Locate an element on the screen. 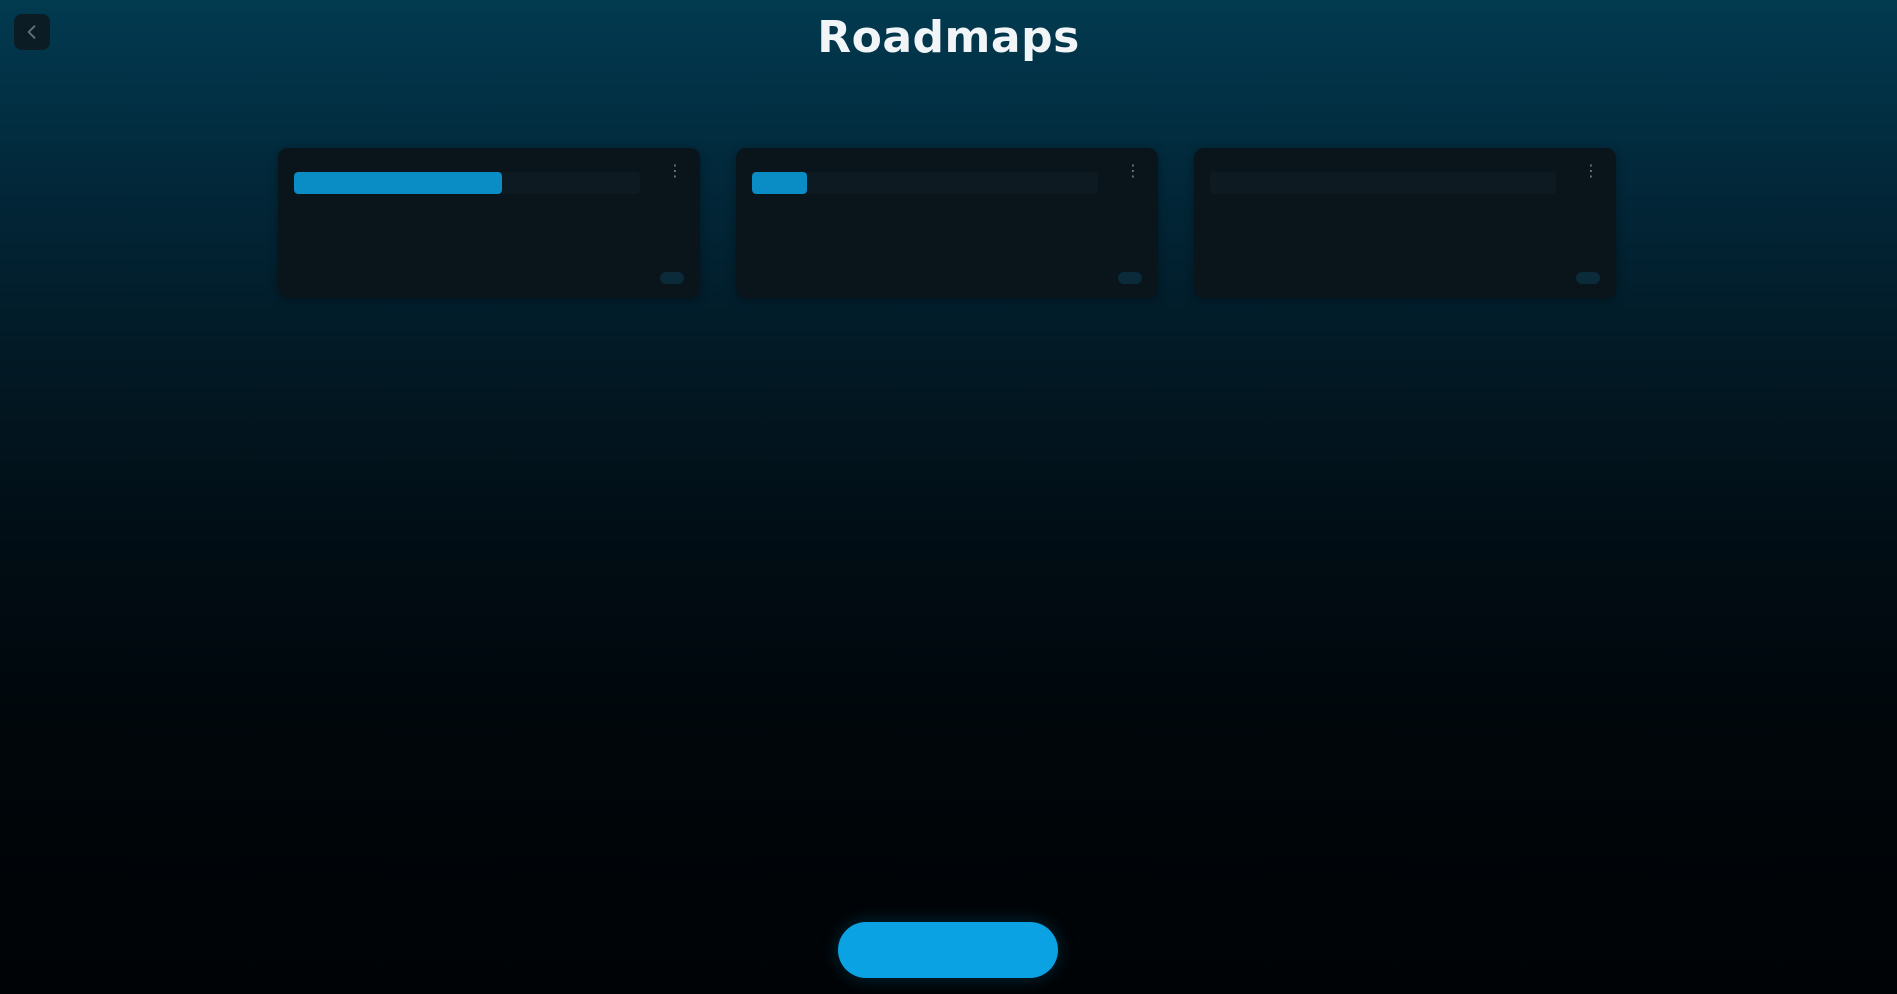 This screenshot has width=1897, height=994. create-roadmap-button is located at coordinates (948, 950).